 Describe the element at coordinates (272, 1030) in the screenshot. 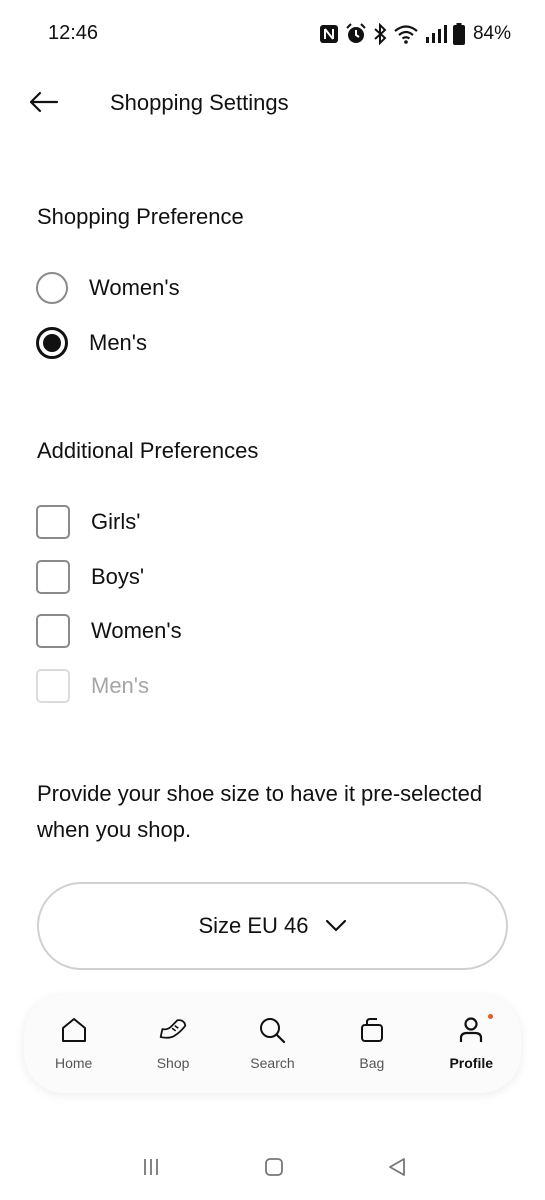

I see `search-icon` at that location.